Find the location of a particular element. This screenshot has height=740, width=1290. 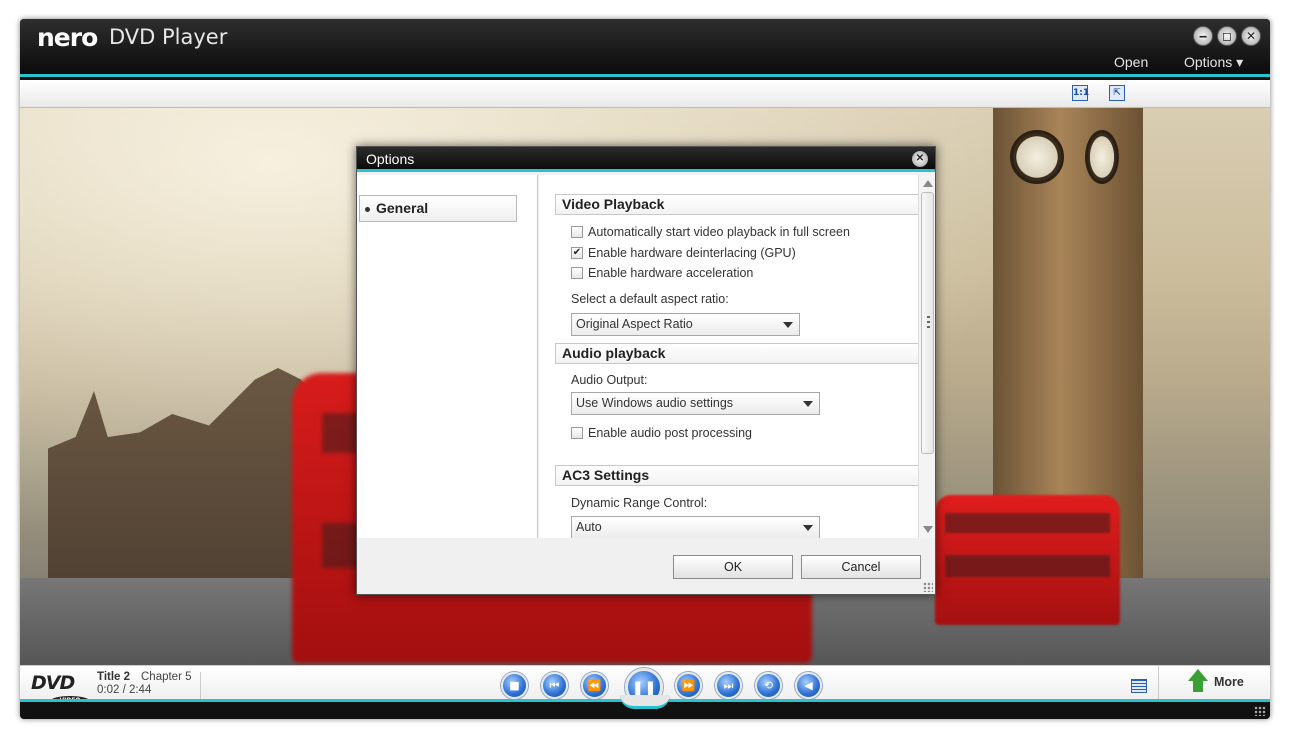

open-menu: Open is located at coordinates (1131, 62).